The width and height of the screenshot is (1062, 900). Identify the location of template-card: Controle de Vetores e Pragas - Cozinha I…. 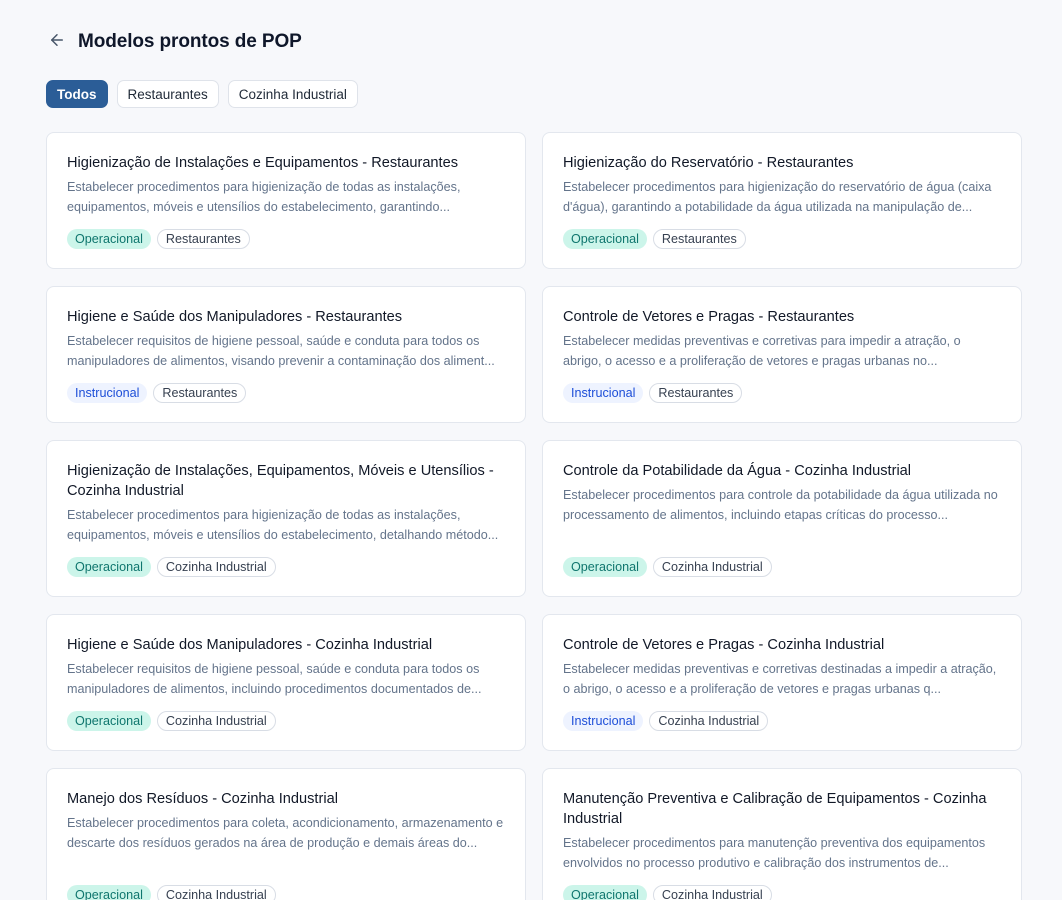
(782, 682).